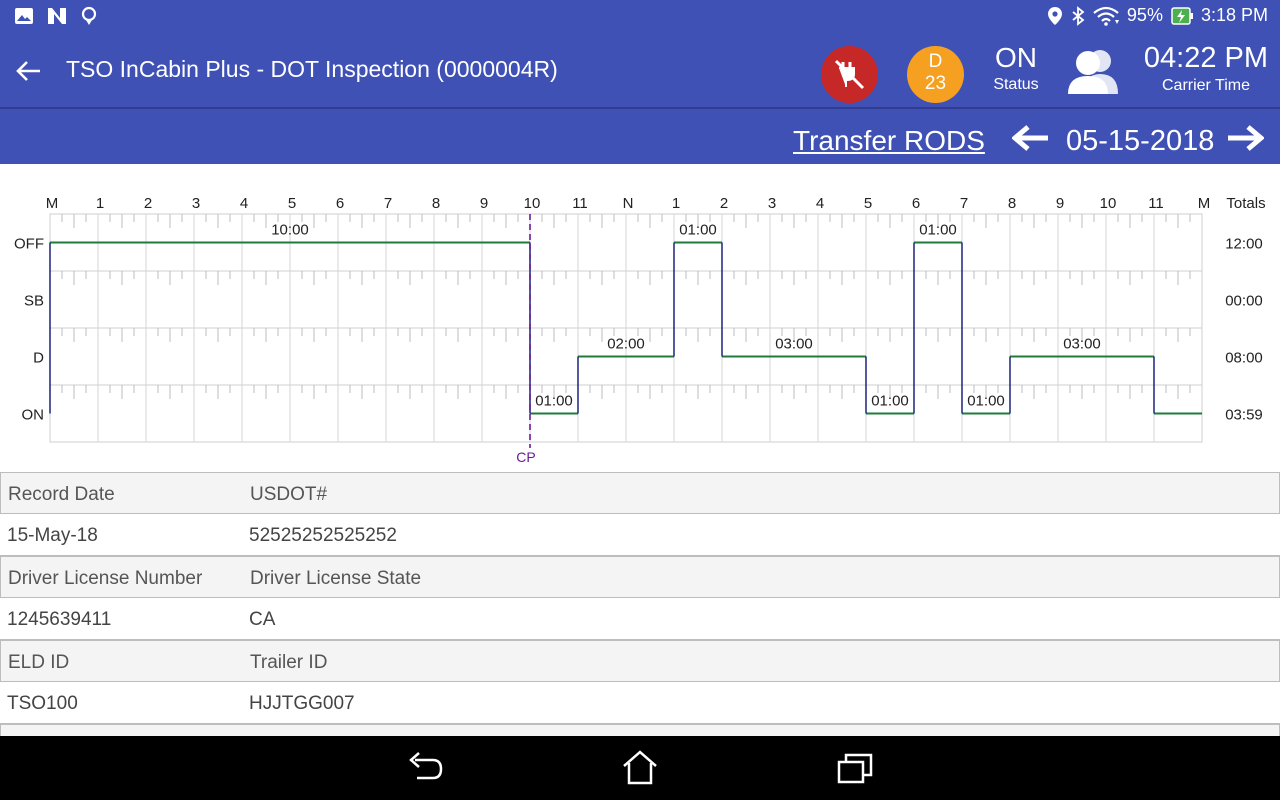 The height and width of the screenshot is (800, 1280). Describe the element at coordinates (1140, 141) in the screenshot. I see `current-date: 05-15-2018` at that location.